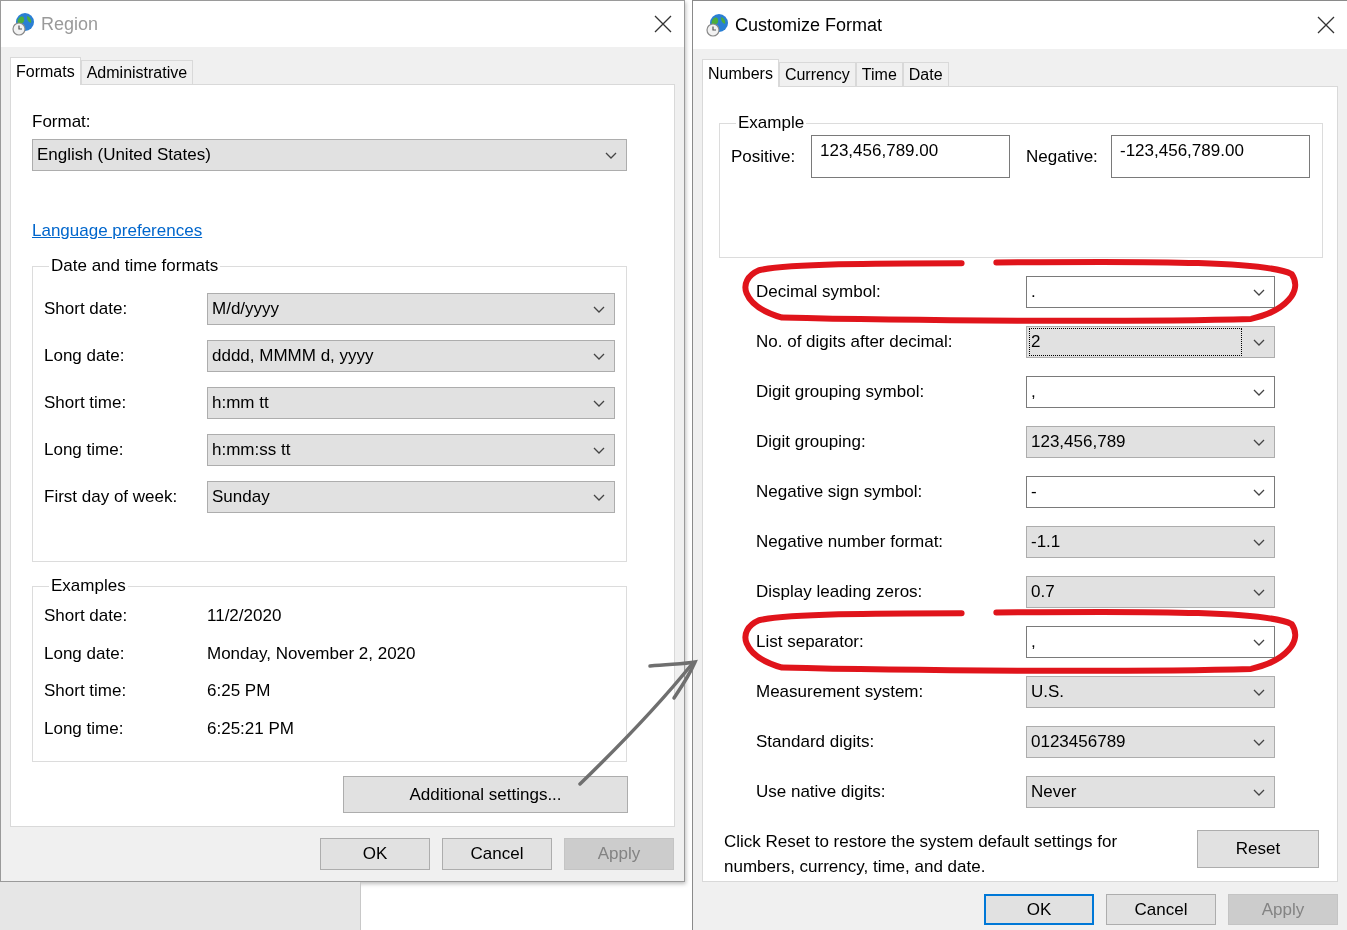 Image resolution: width=1347 pixels, height=930 pixels. I want to click on field-label: Standard digits:, so click(816, 742).